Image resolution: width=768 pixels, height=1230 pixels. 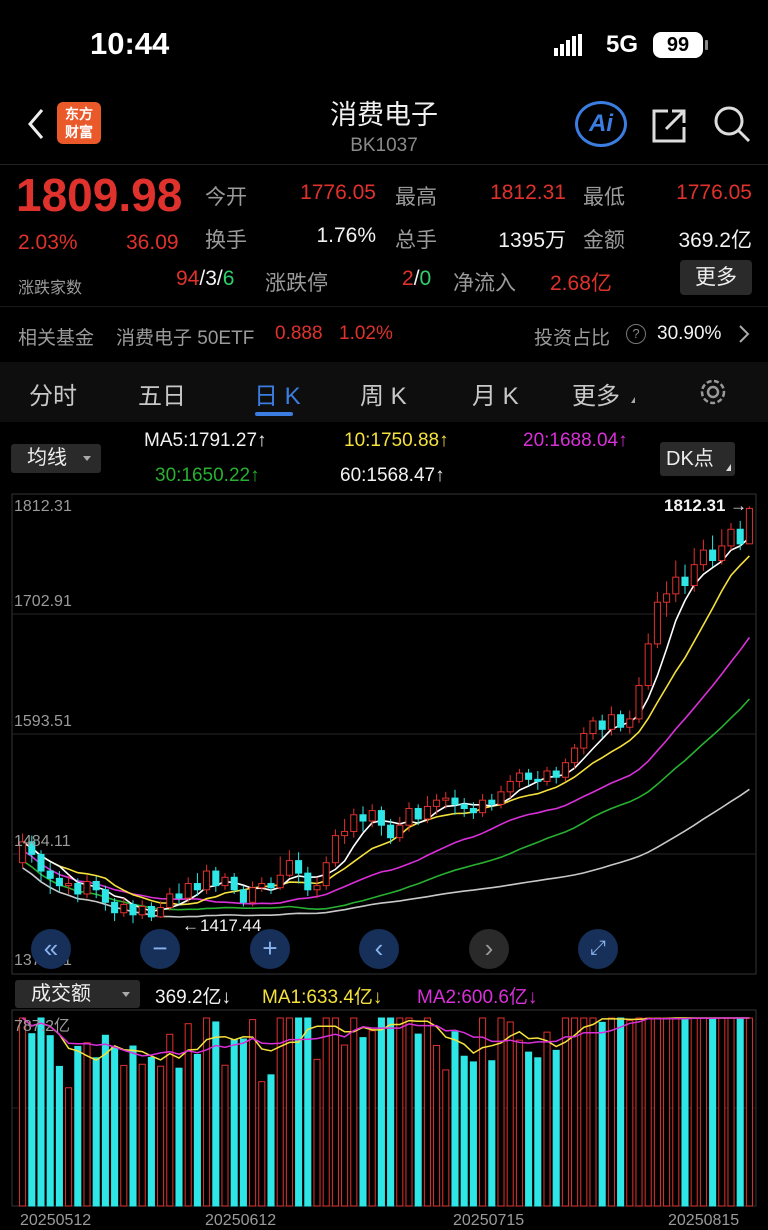 What do you see at coordinates (77, 994) in the screenshot?
I see `volume-selector: 成交额` at bounding box center [77, 994].